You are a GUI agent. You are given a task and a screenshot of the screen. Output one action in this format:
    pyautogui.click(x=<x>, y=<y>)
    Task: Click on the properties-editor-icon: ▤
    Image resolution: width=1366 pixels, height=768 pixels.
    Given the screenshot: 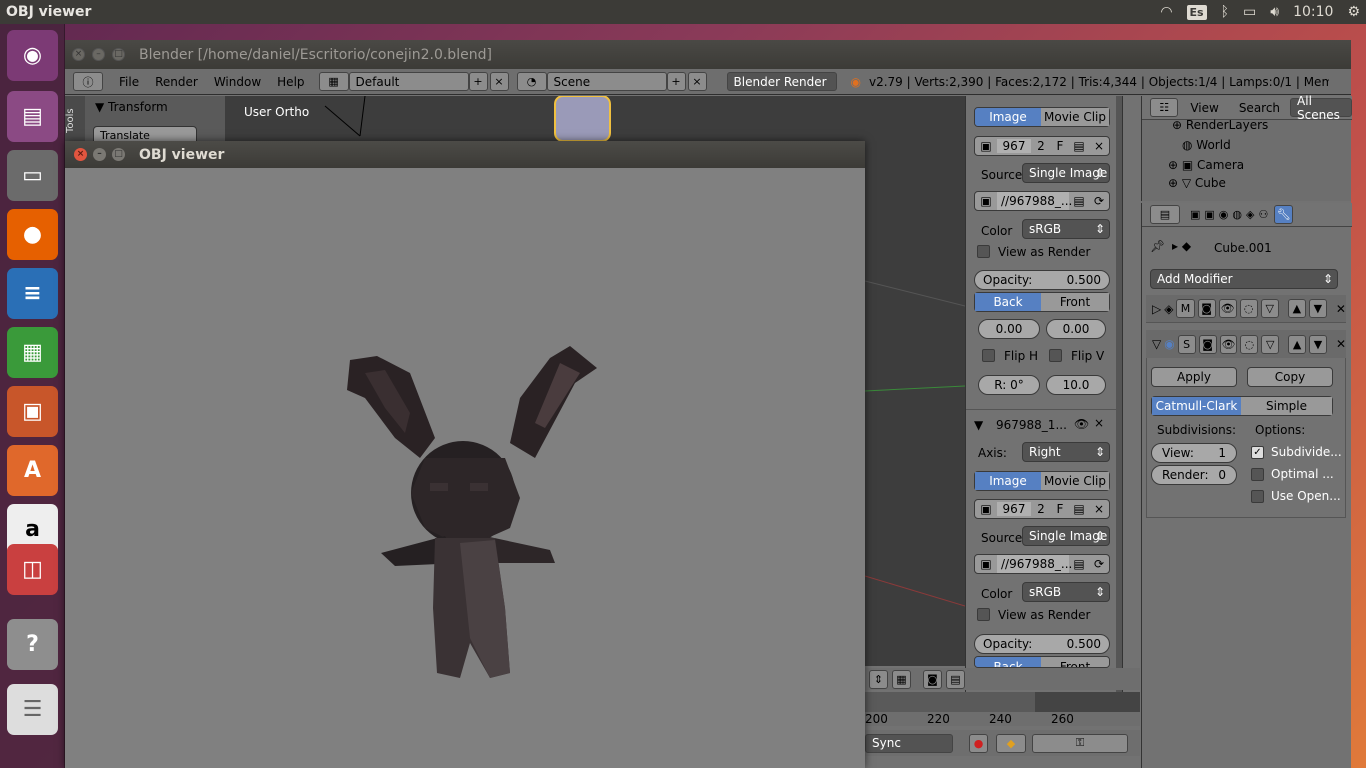 What is the action you would take?
    pyautogui.click(x=1165, y=214)
    